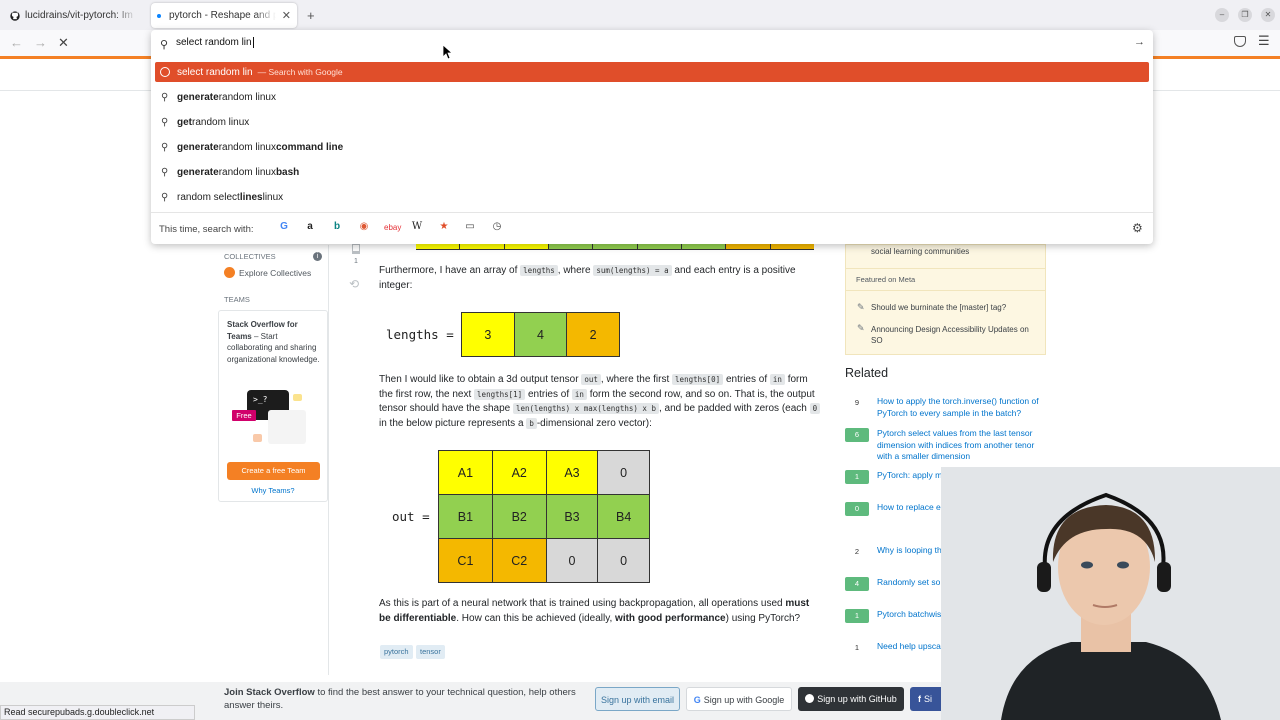 The image size is (1280, 720). What do you see at coordinates (1245, 15) in the screenshot?
I see `restore-button: ❐` at bounding box center [1245, 15].